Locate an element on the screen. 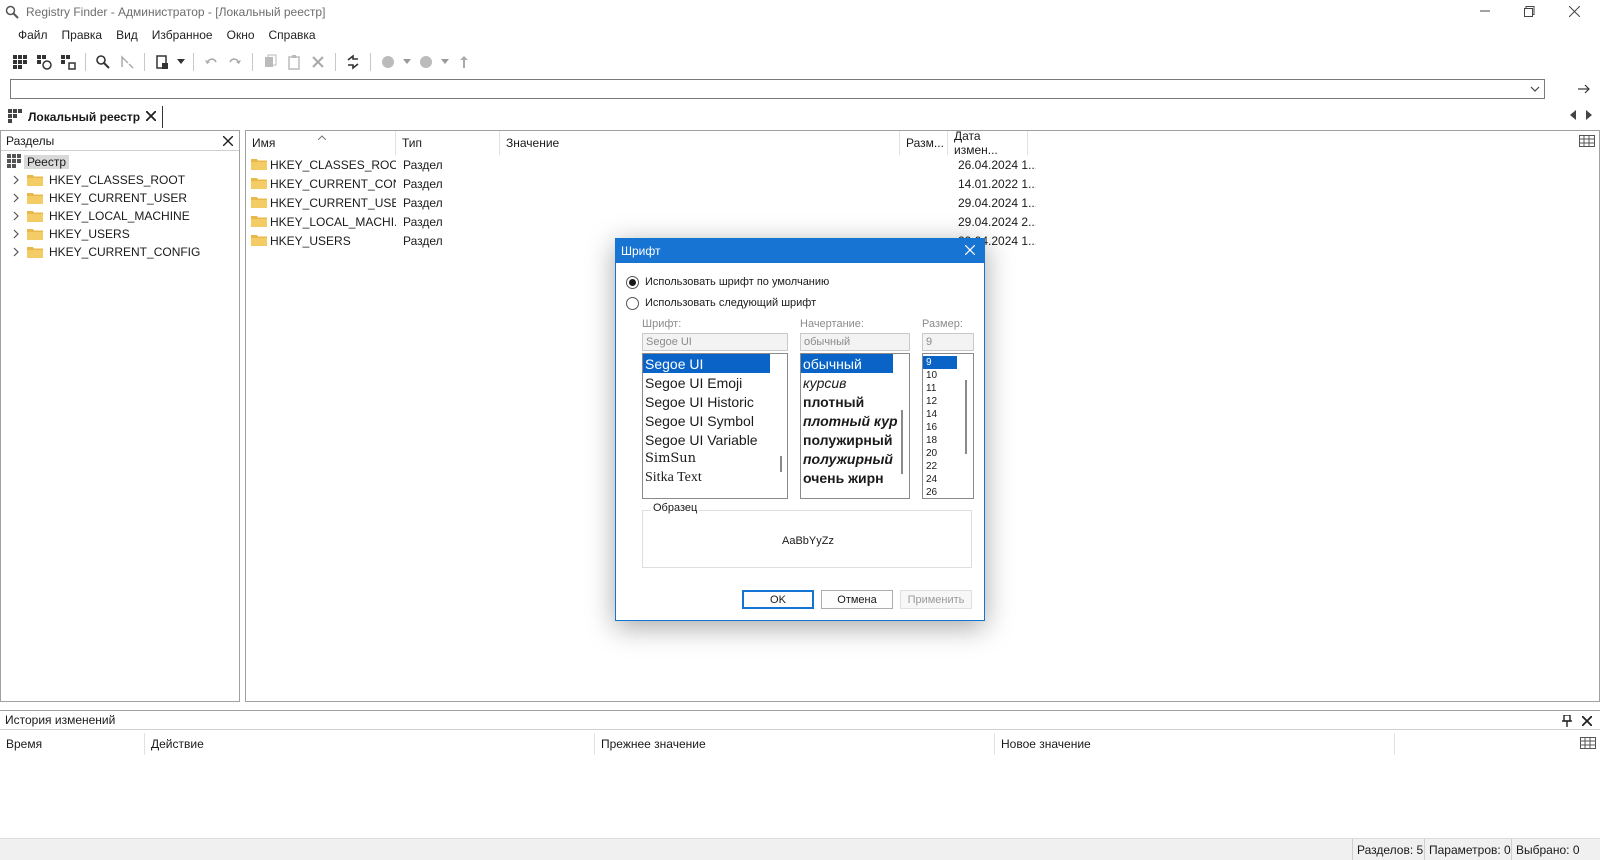  font-list-item: Segoe UI Historic is located at coordinates (715, 401).